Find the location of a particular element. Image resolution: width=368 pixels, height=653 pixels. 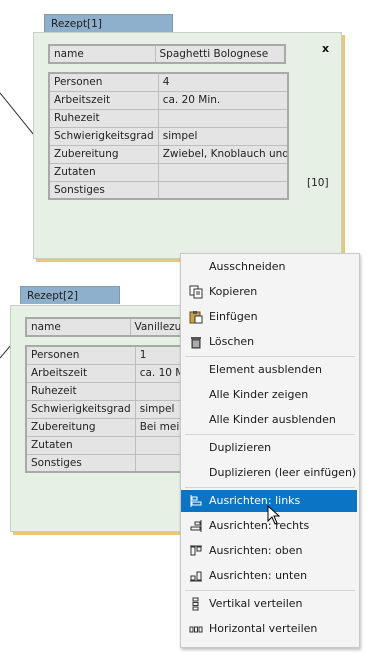

trash-icon is located at coordinates (196, 343).